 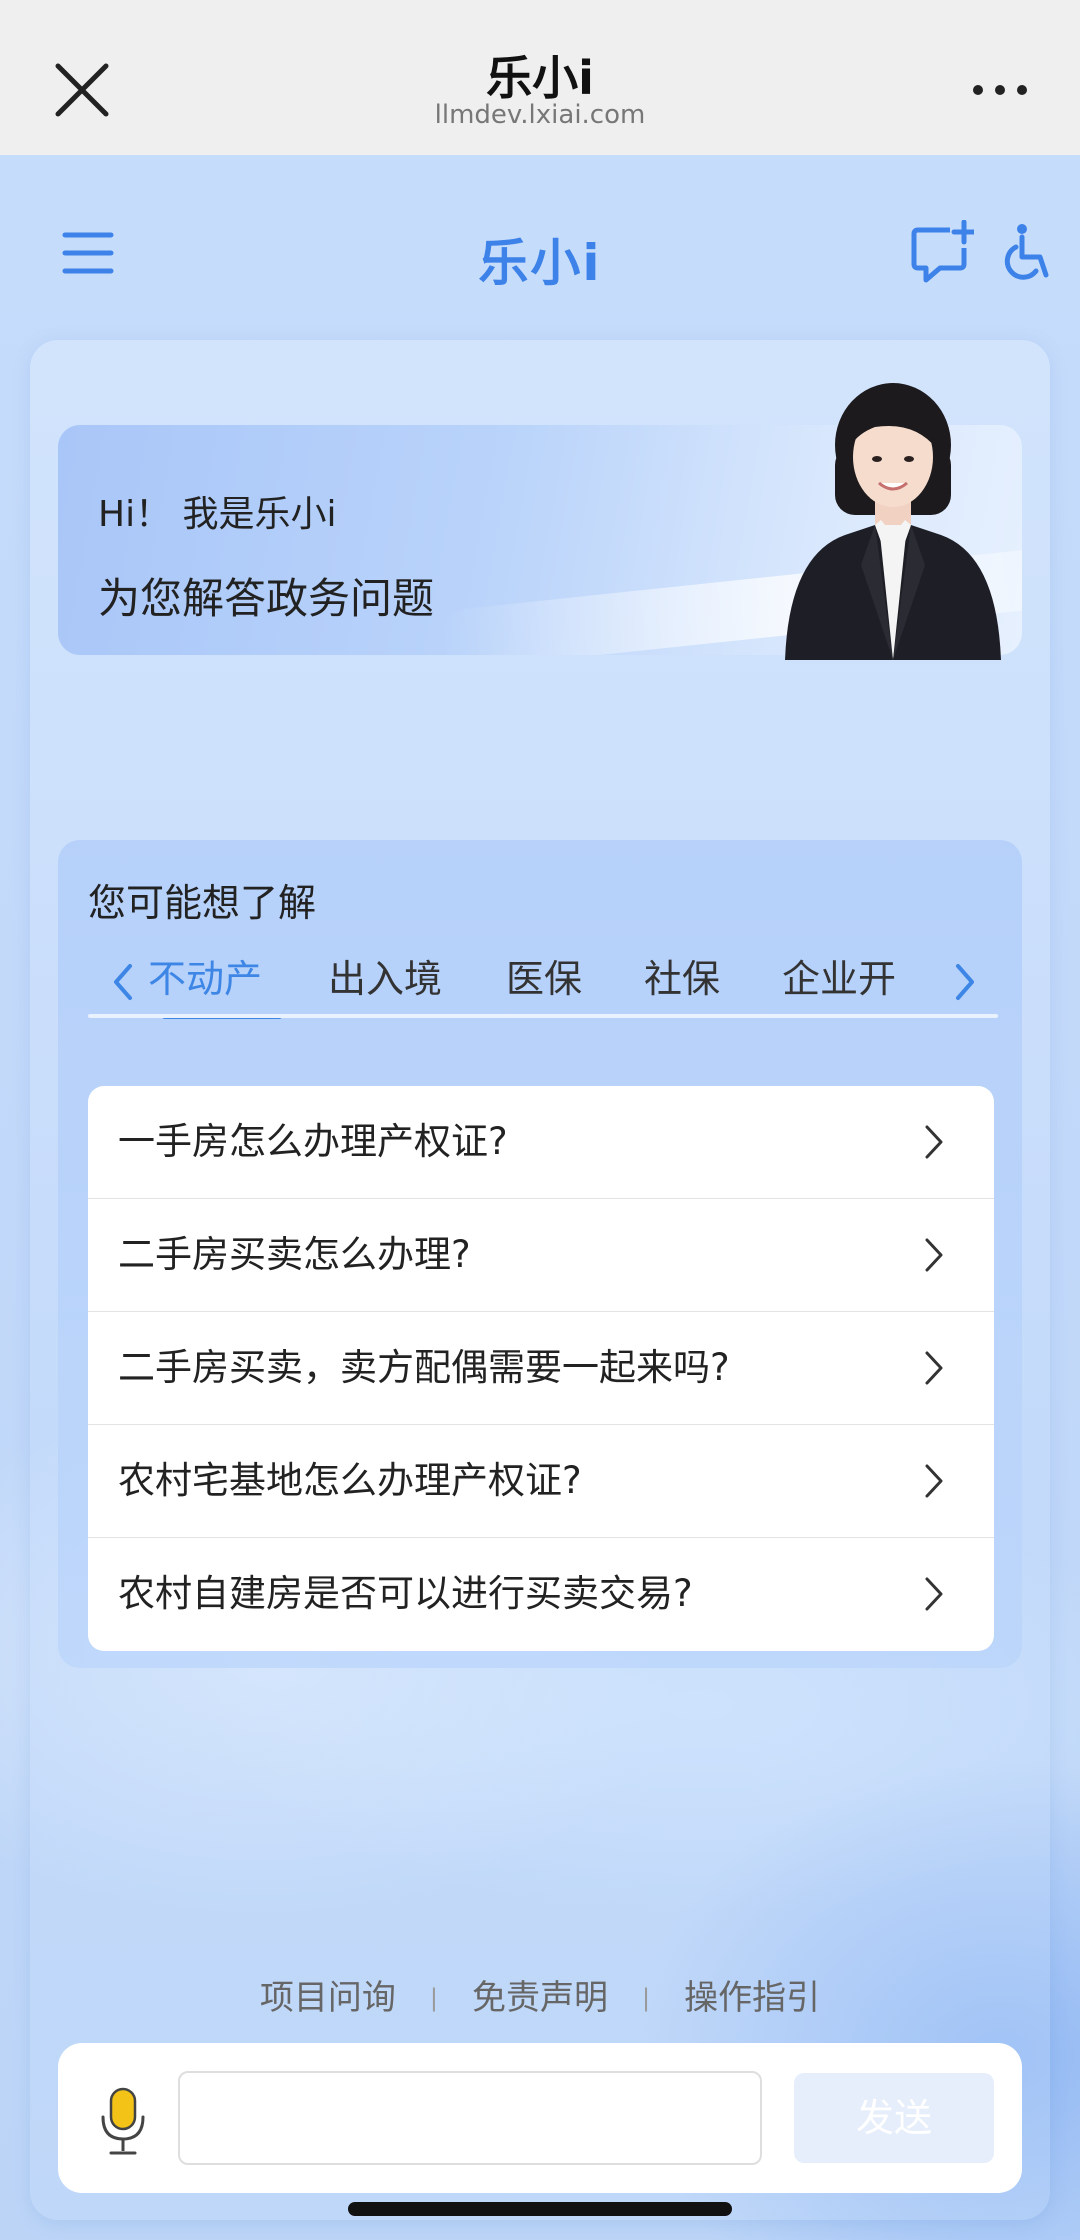 What do you see at coordinates (294, 1254) in the screenshot?
I see `question-text: 二手房买卖怎么办理?` at bounding box center [294, 1254].